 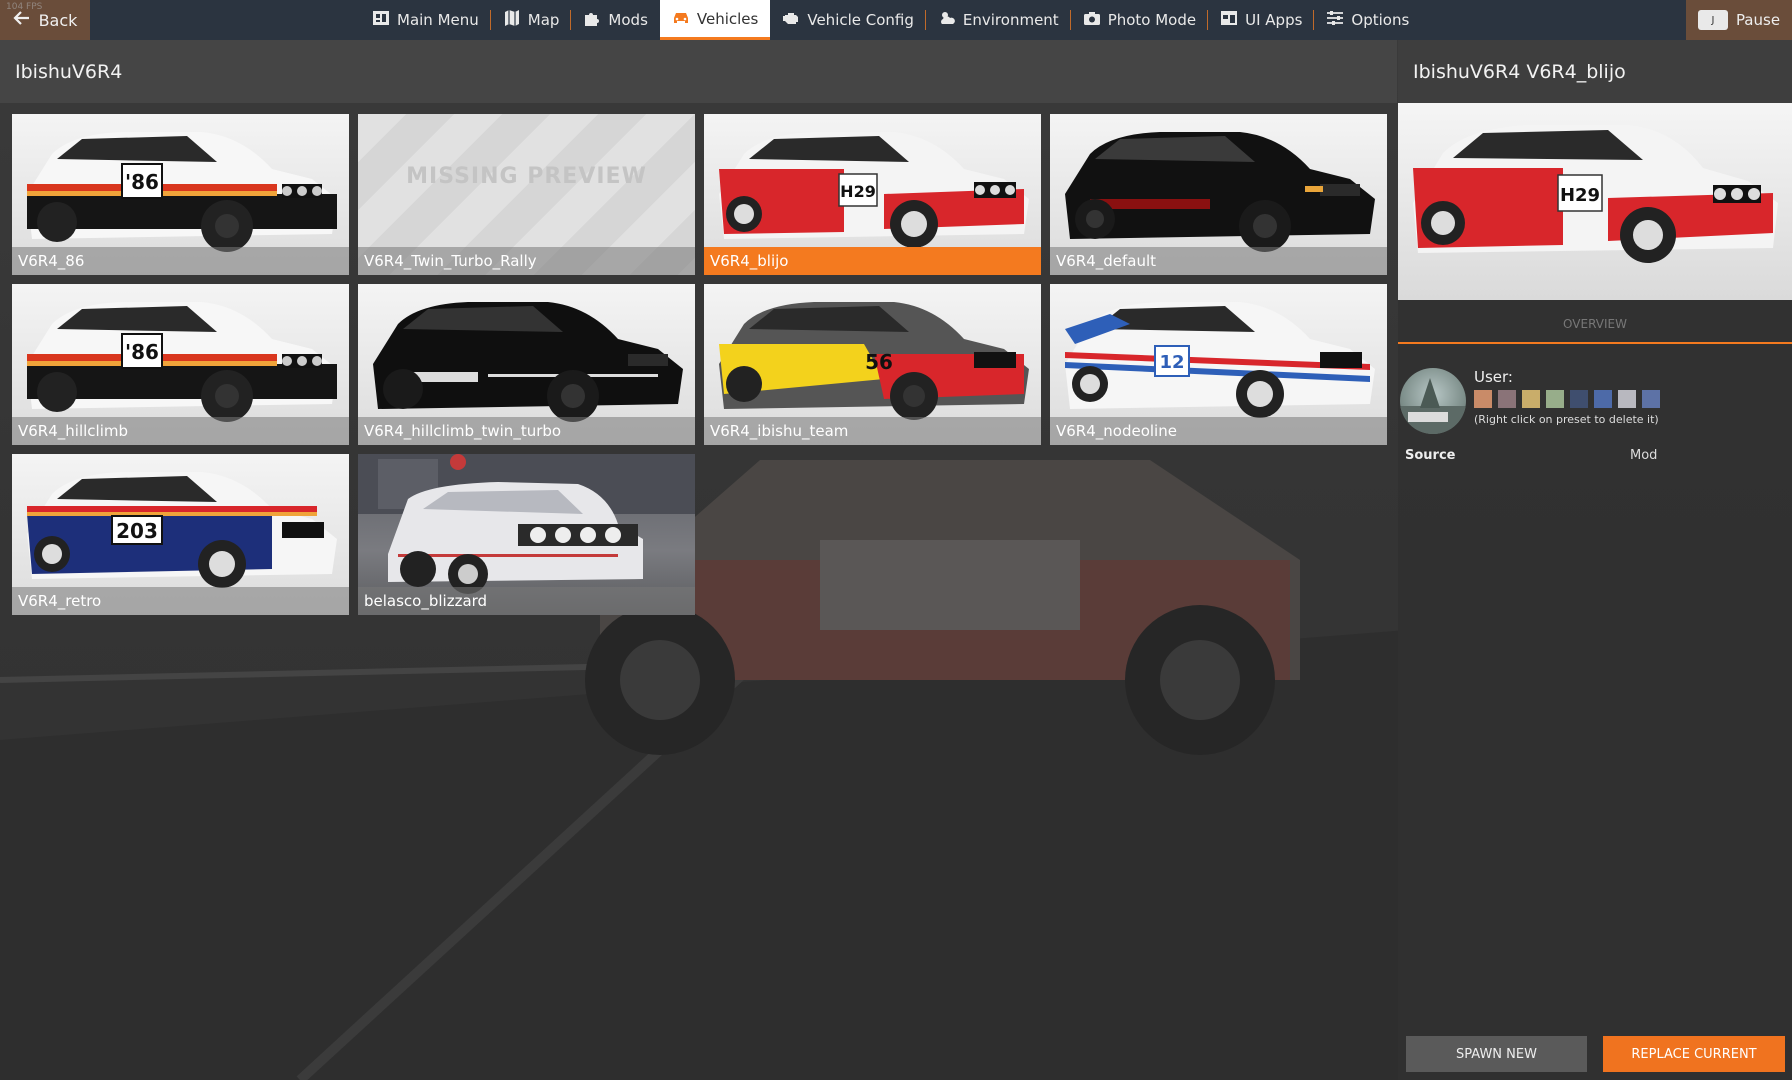 I want to click on nav-options: Options, so click(x=1367, y=20).